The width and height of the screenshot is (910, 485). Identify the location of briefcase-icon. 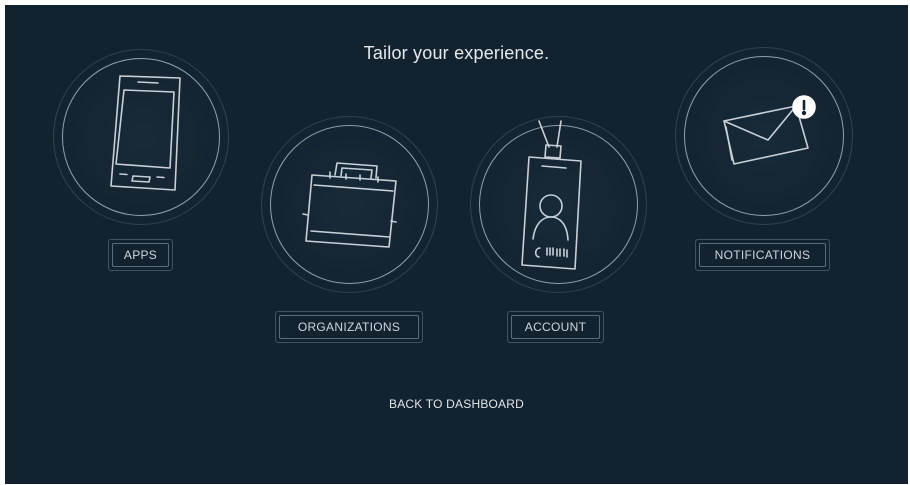
(349, 205).